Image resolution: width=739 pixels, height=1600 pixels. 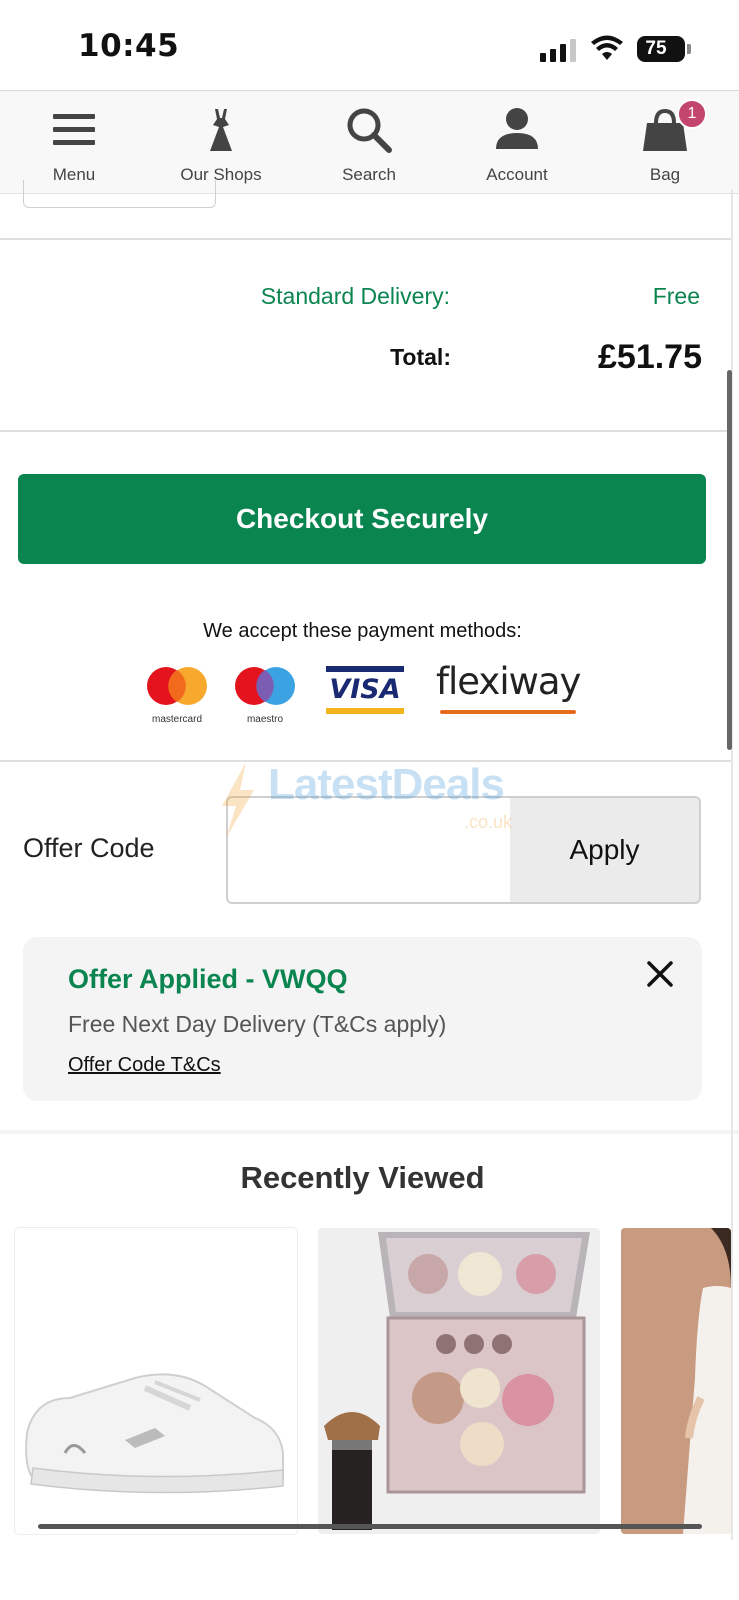 I want to click on nav-bag: 1 Bag, so click(x=665, y=143).